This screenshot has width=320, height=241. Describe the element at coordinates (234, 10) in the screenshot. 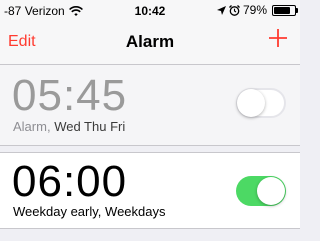

I see `alarm-clock-icon` at that location.